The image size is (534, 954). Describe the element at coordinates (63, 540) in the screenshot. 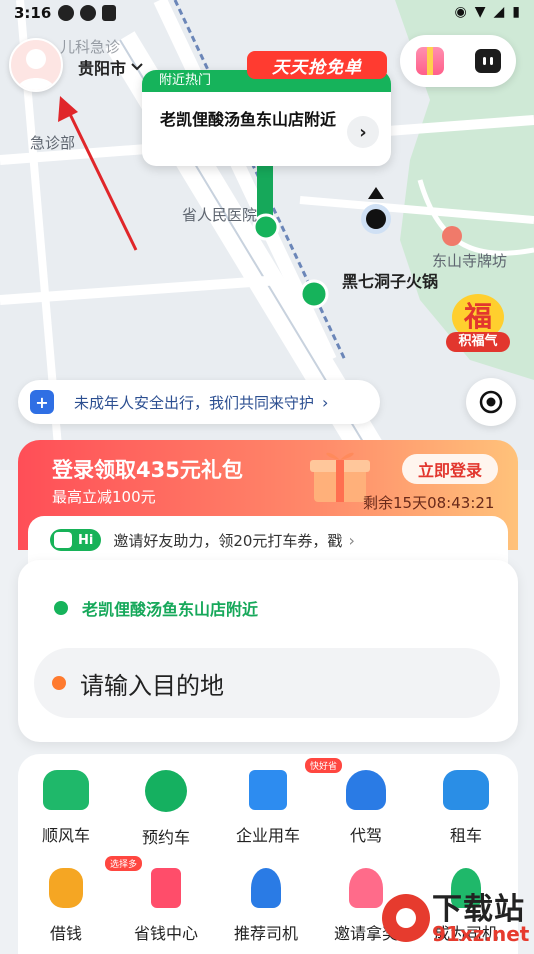

I see `robot-icon` at that location.